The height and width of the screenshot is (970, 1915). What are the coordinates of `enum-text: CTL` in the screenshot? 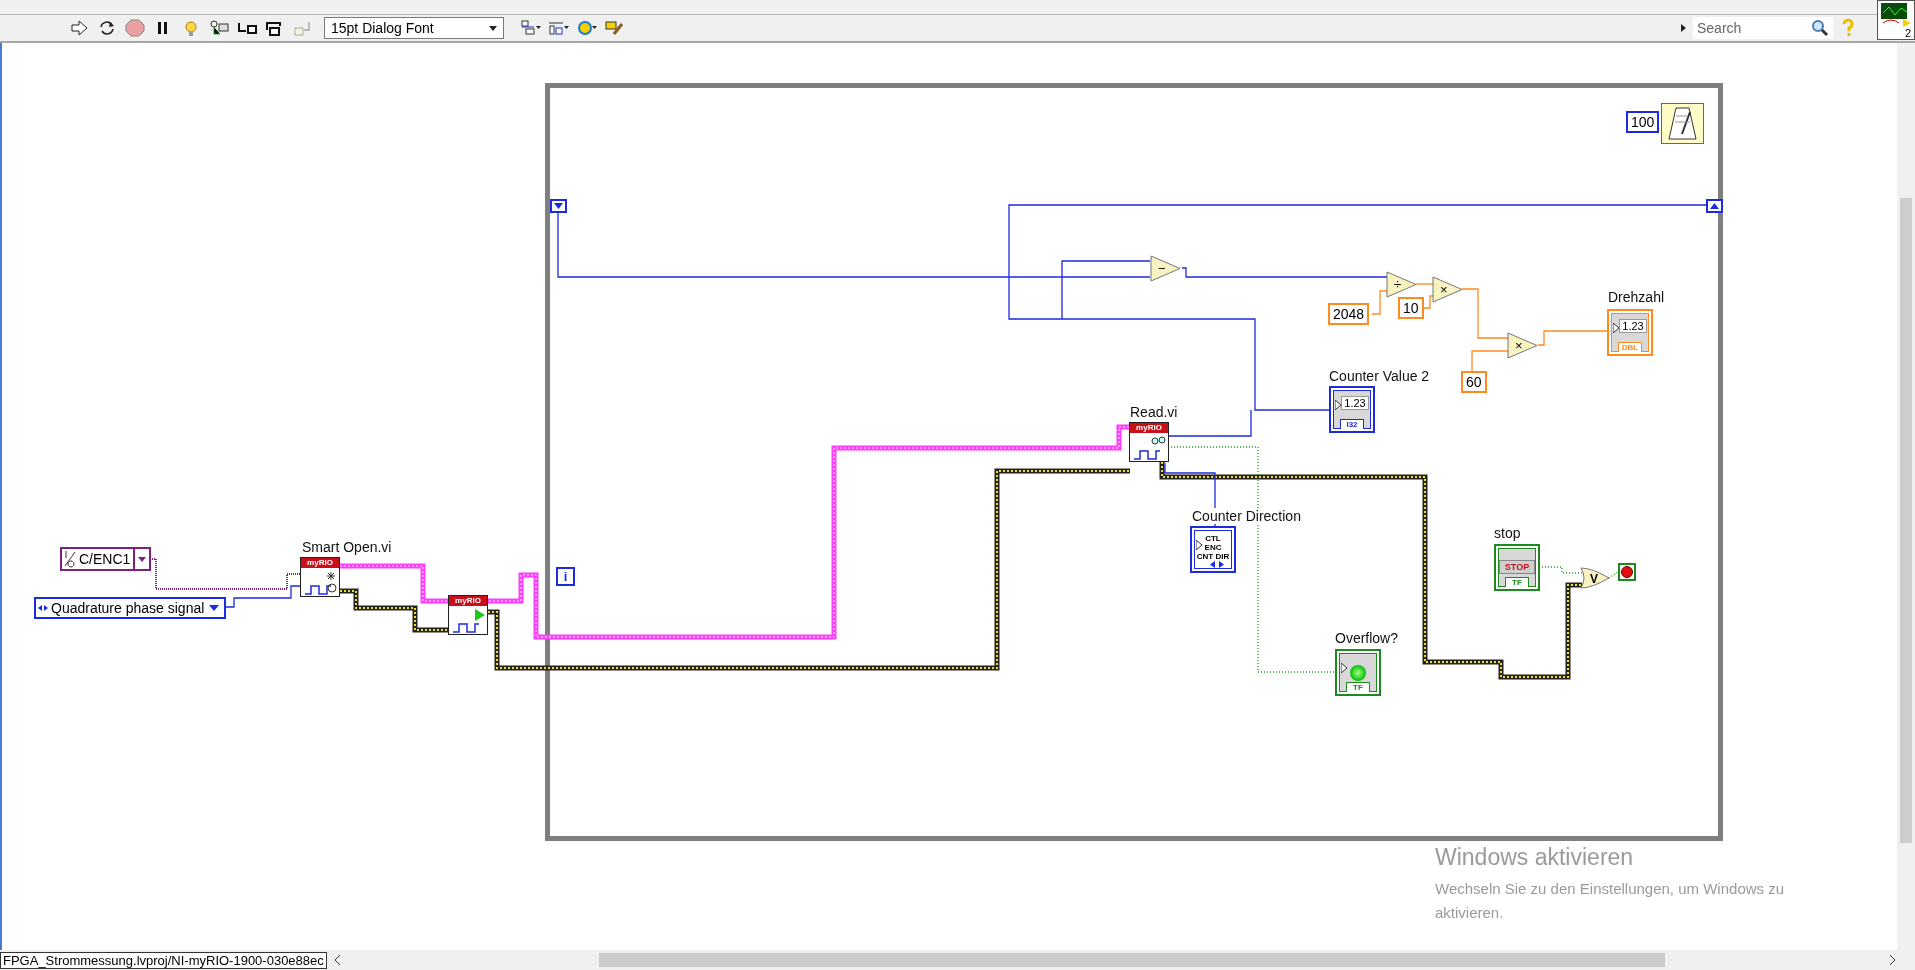 It's located at (1213, 538).